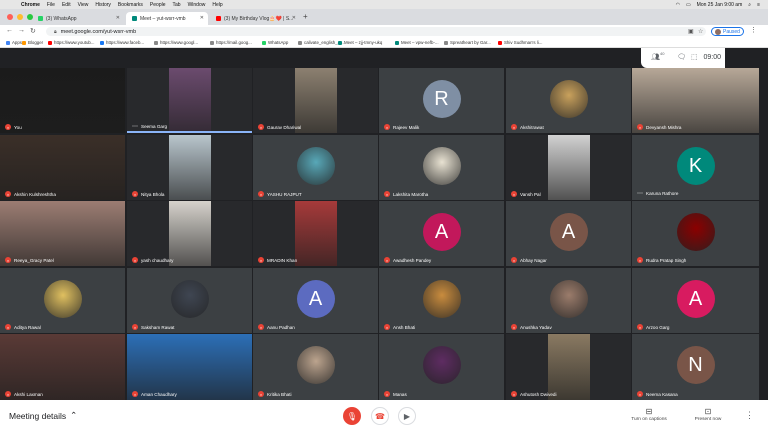 This screenshot has height=432, width=768. What do you see at coordinates (167, 18) in the screenshot?
I see `tab-meet: Meet – yut-wsrr-vmb ✕` at bounding box center [167, 18].